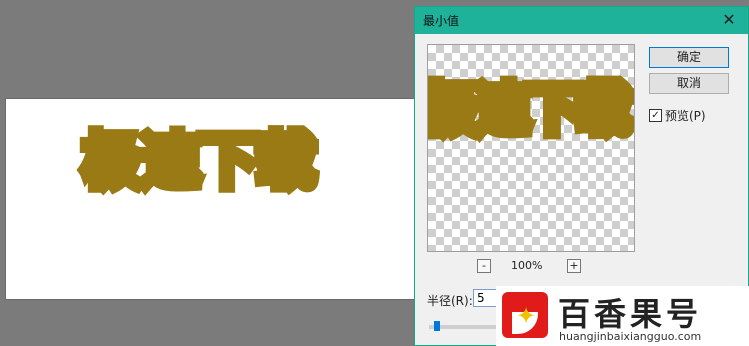 The image size is (749, 346). What do you see at coordinates (437, 326) in the screenshot?
I see `slider-thumb` at bounding box center [437, 326].